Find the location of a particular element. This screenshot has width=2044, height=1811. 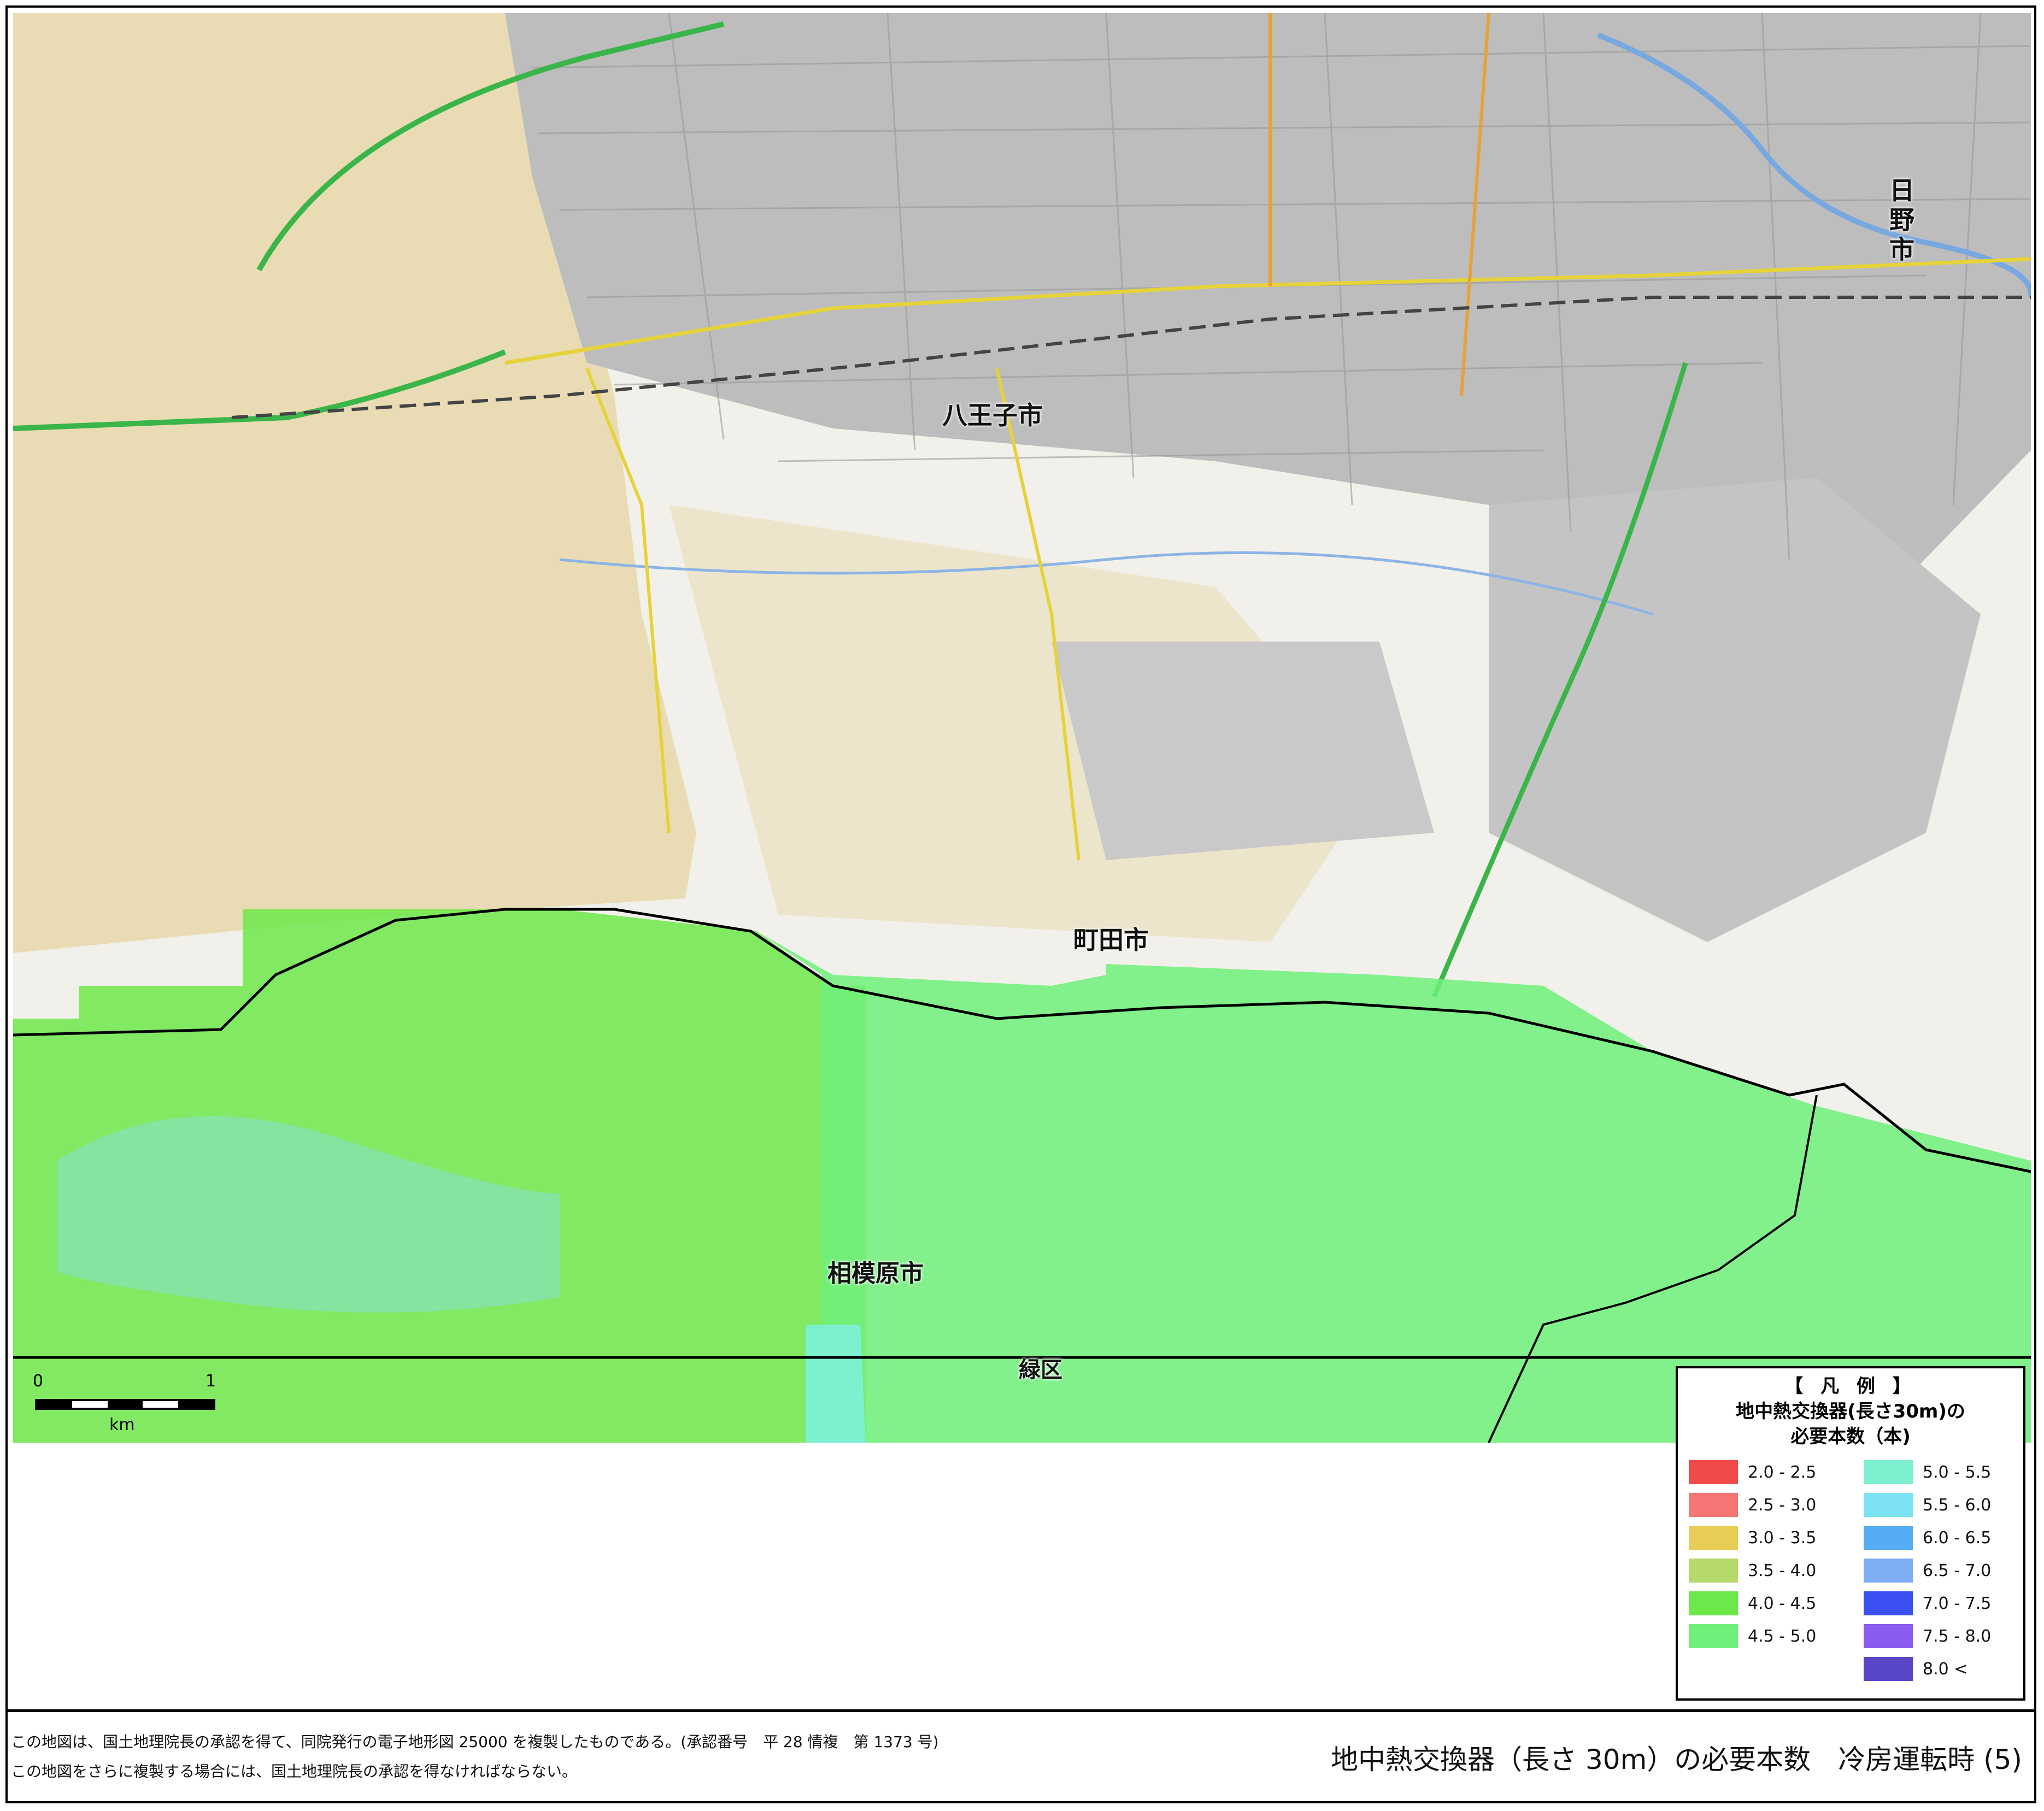

footer-divider is located at coordinates (1022, 1710).